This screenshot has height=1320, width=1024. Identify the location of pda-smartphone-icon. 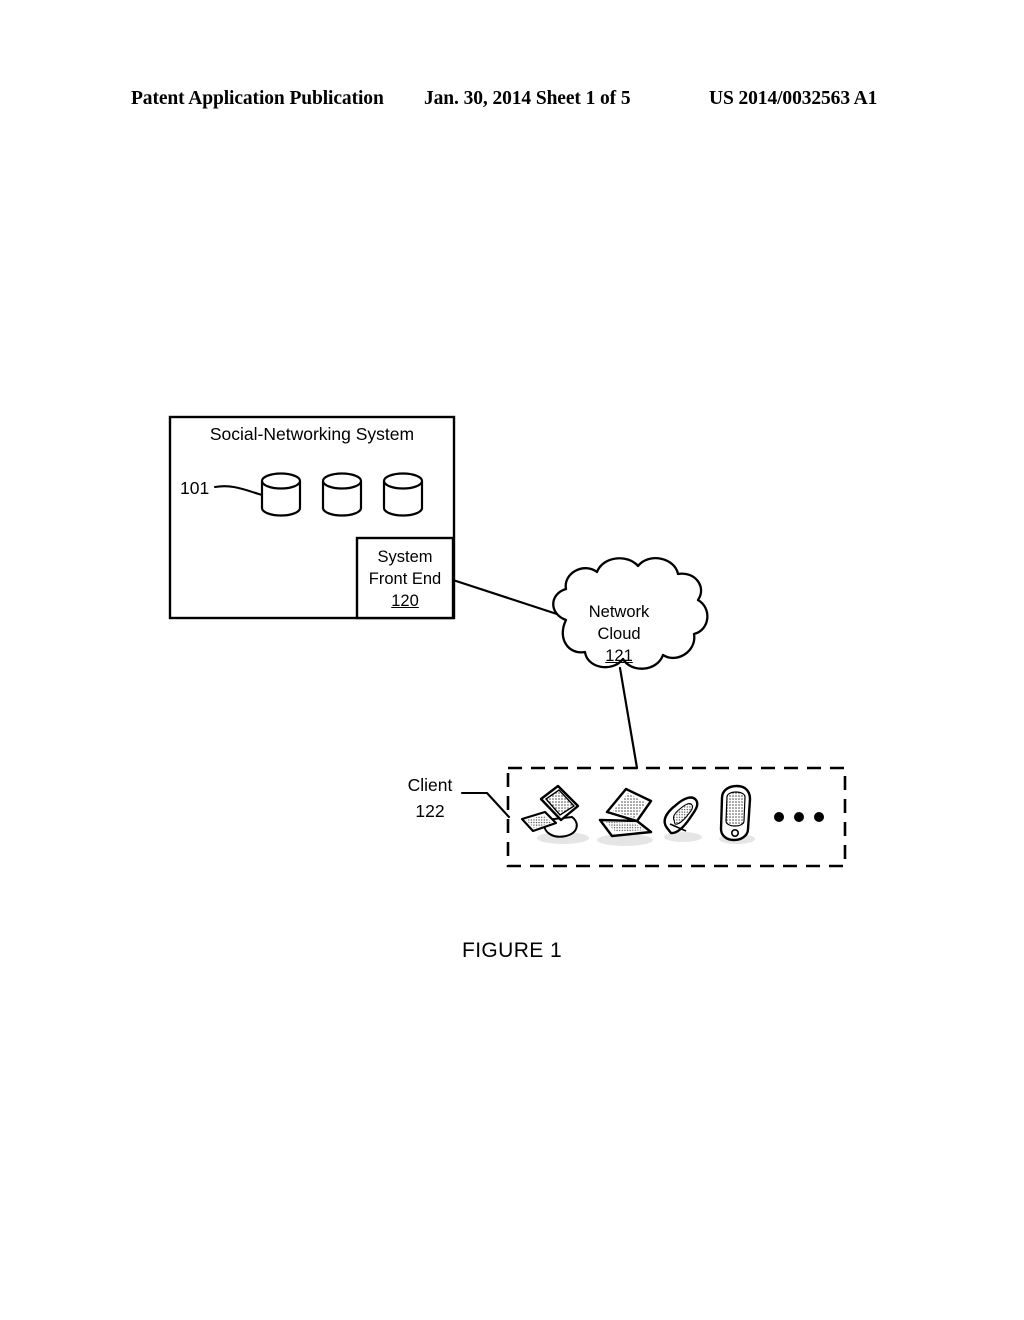
(737, 814).